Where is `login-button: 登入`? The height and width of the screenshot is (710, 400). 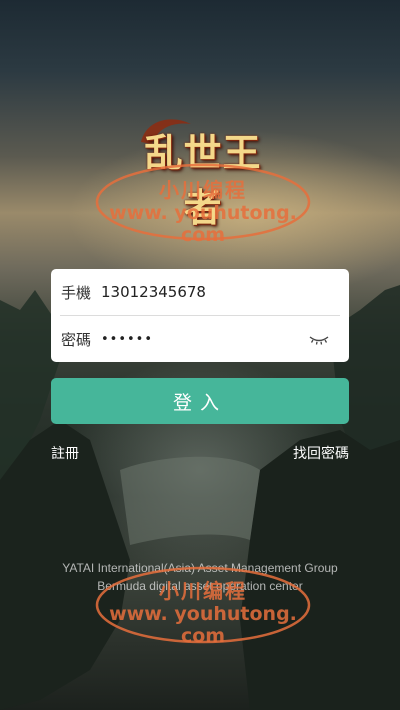
login-button: 登入 is located at coordinates (200, 401).